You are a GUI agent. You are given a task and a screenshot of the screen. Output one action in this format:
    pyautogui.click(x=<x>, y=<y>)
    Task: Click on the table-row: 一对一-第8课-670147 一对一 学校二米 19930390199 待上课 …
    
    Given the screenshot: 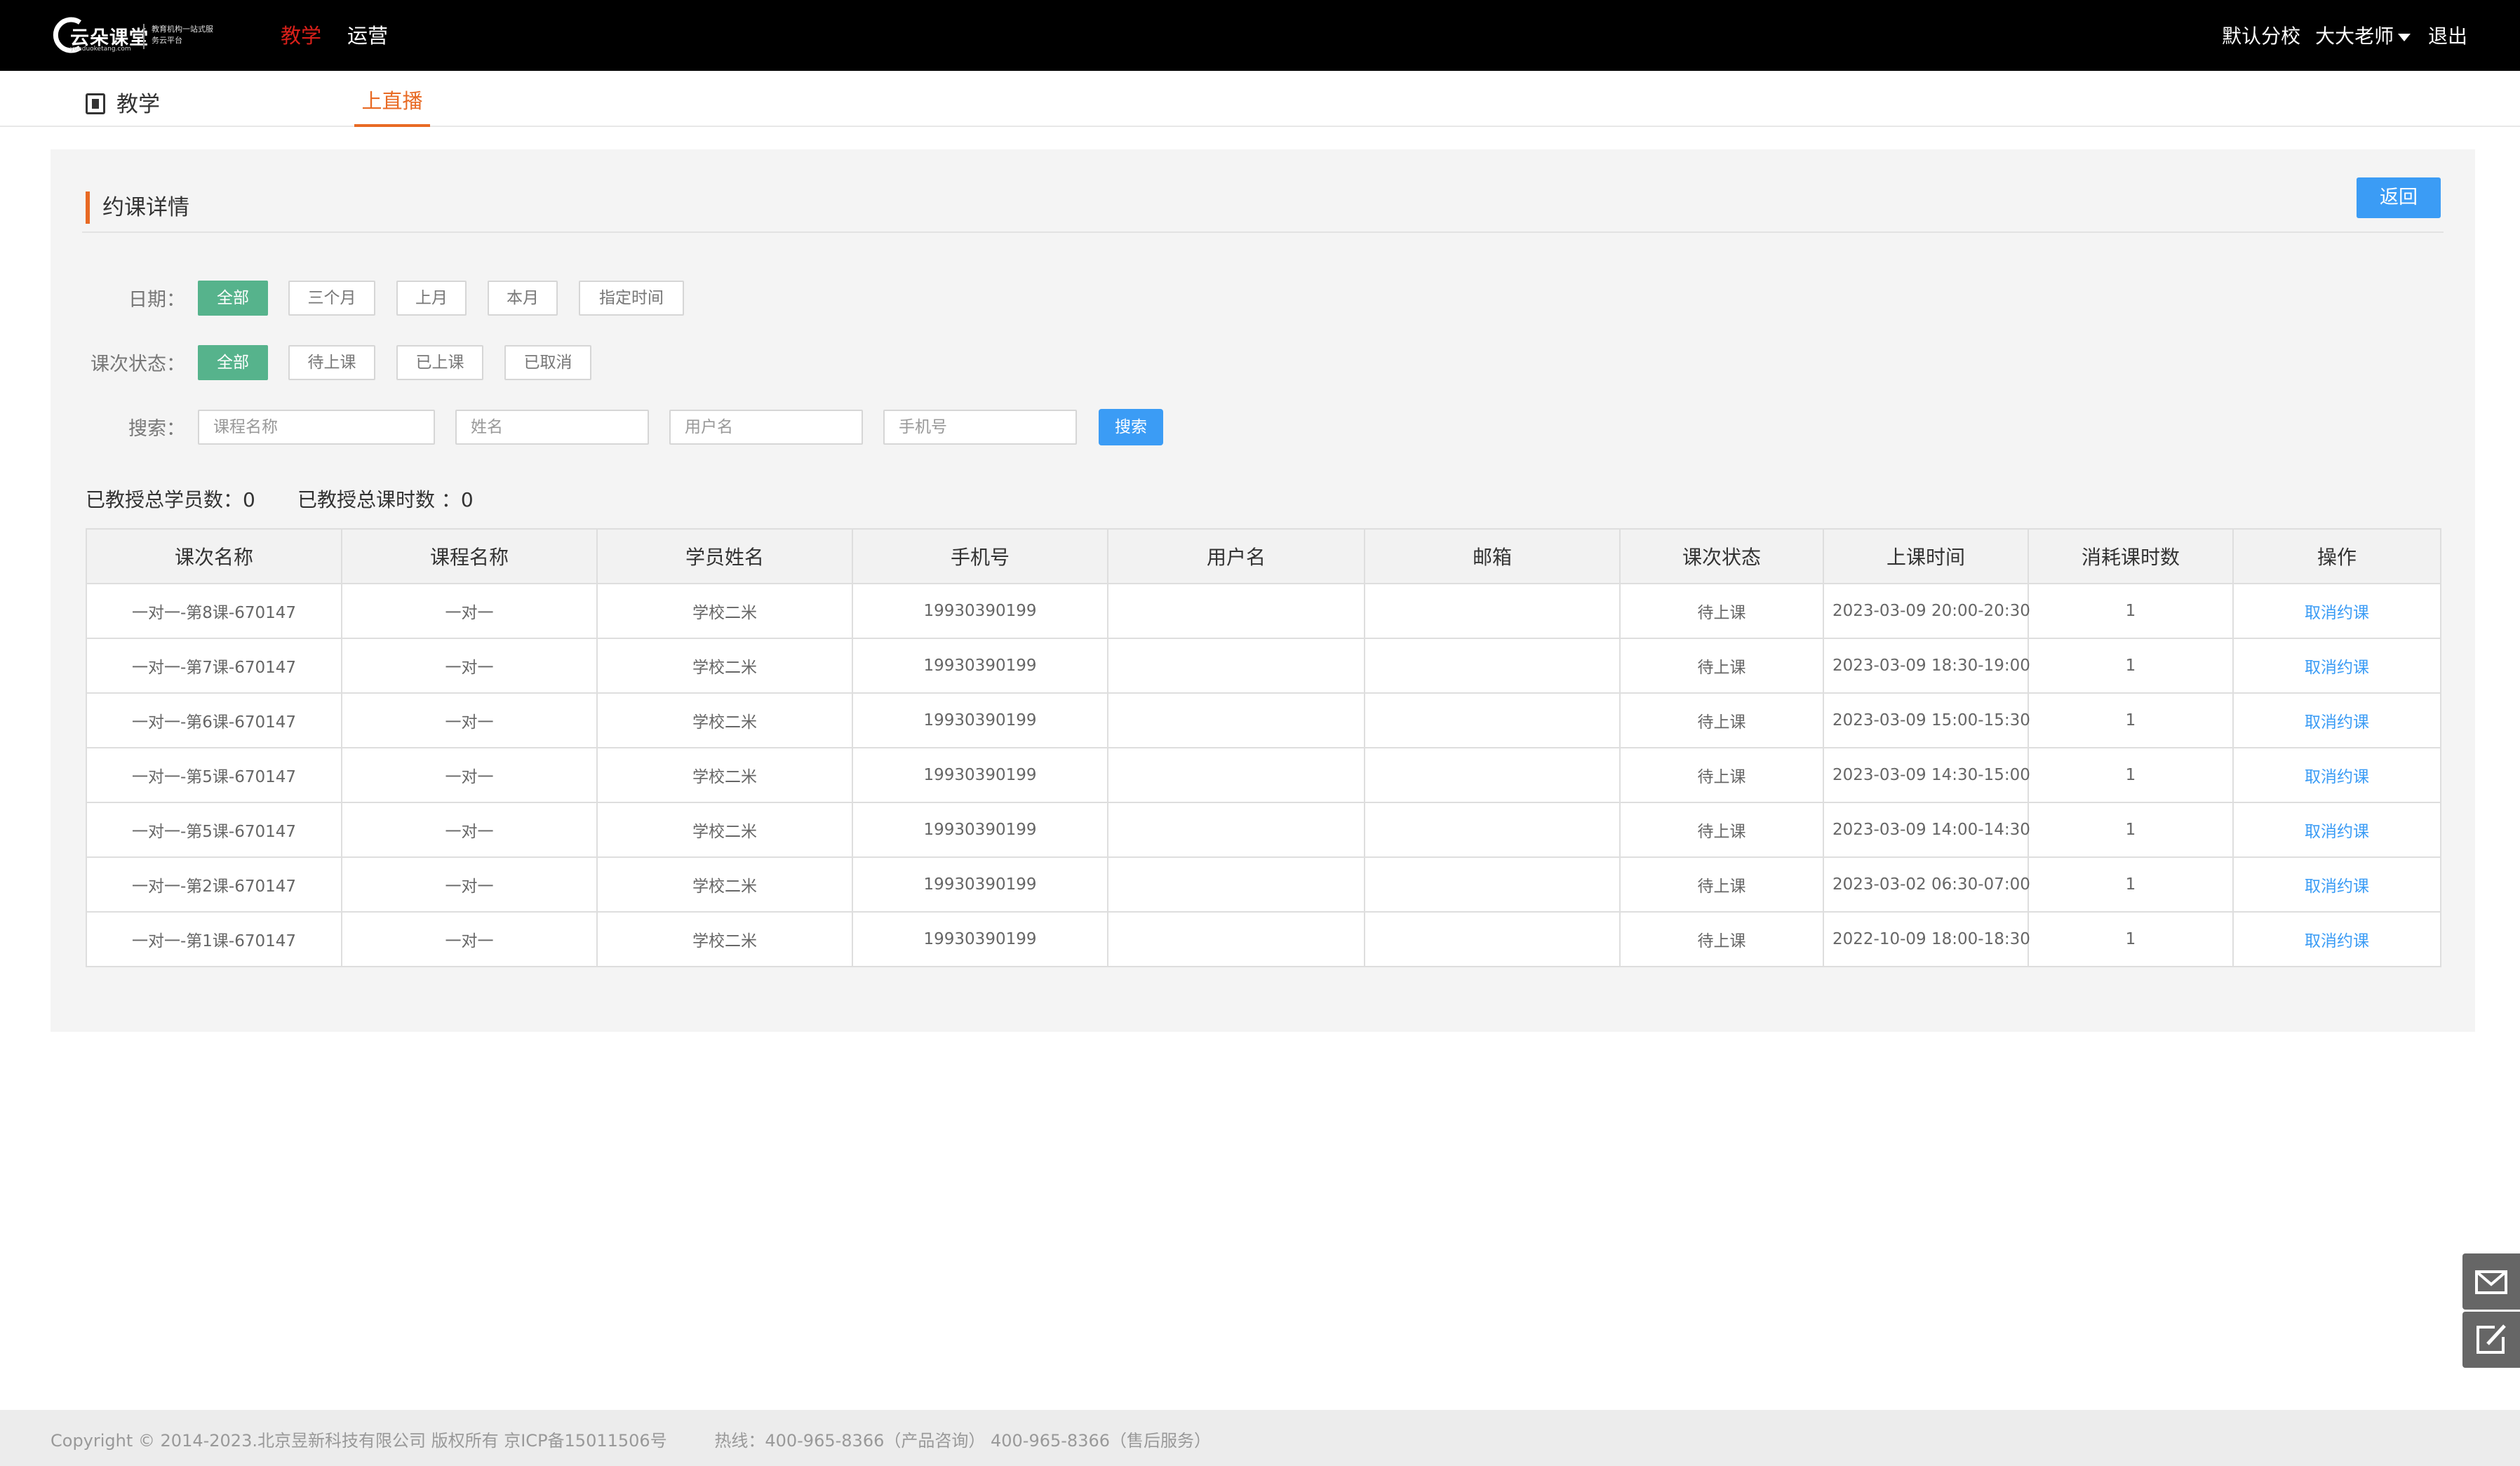 What is the action you would take?
    pyautogui.click(x=1263, y=611)
    